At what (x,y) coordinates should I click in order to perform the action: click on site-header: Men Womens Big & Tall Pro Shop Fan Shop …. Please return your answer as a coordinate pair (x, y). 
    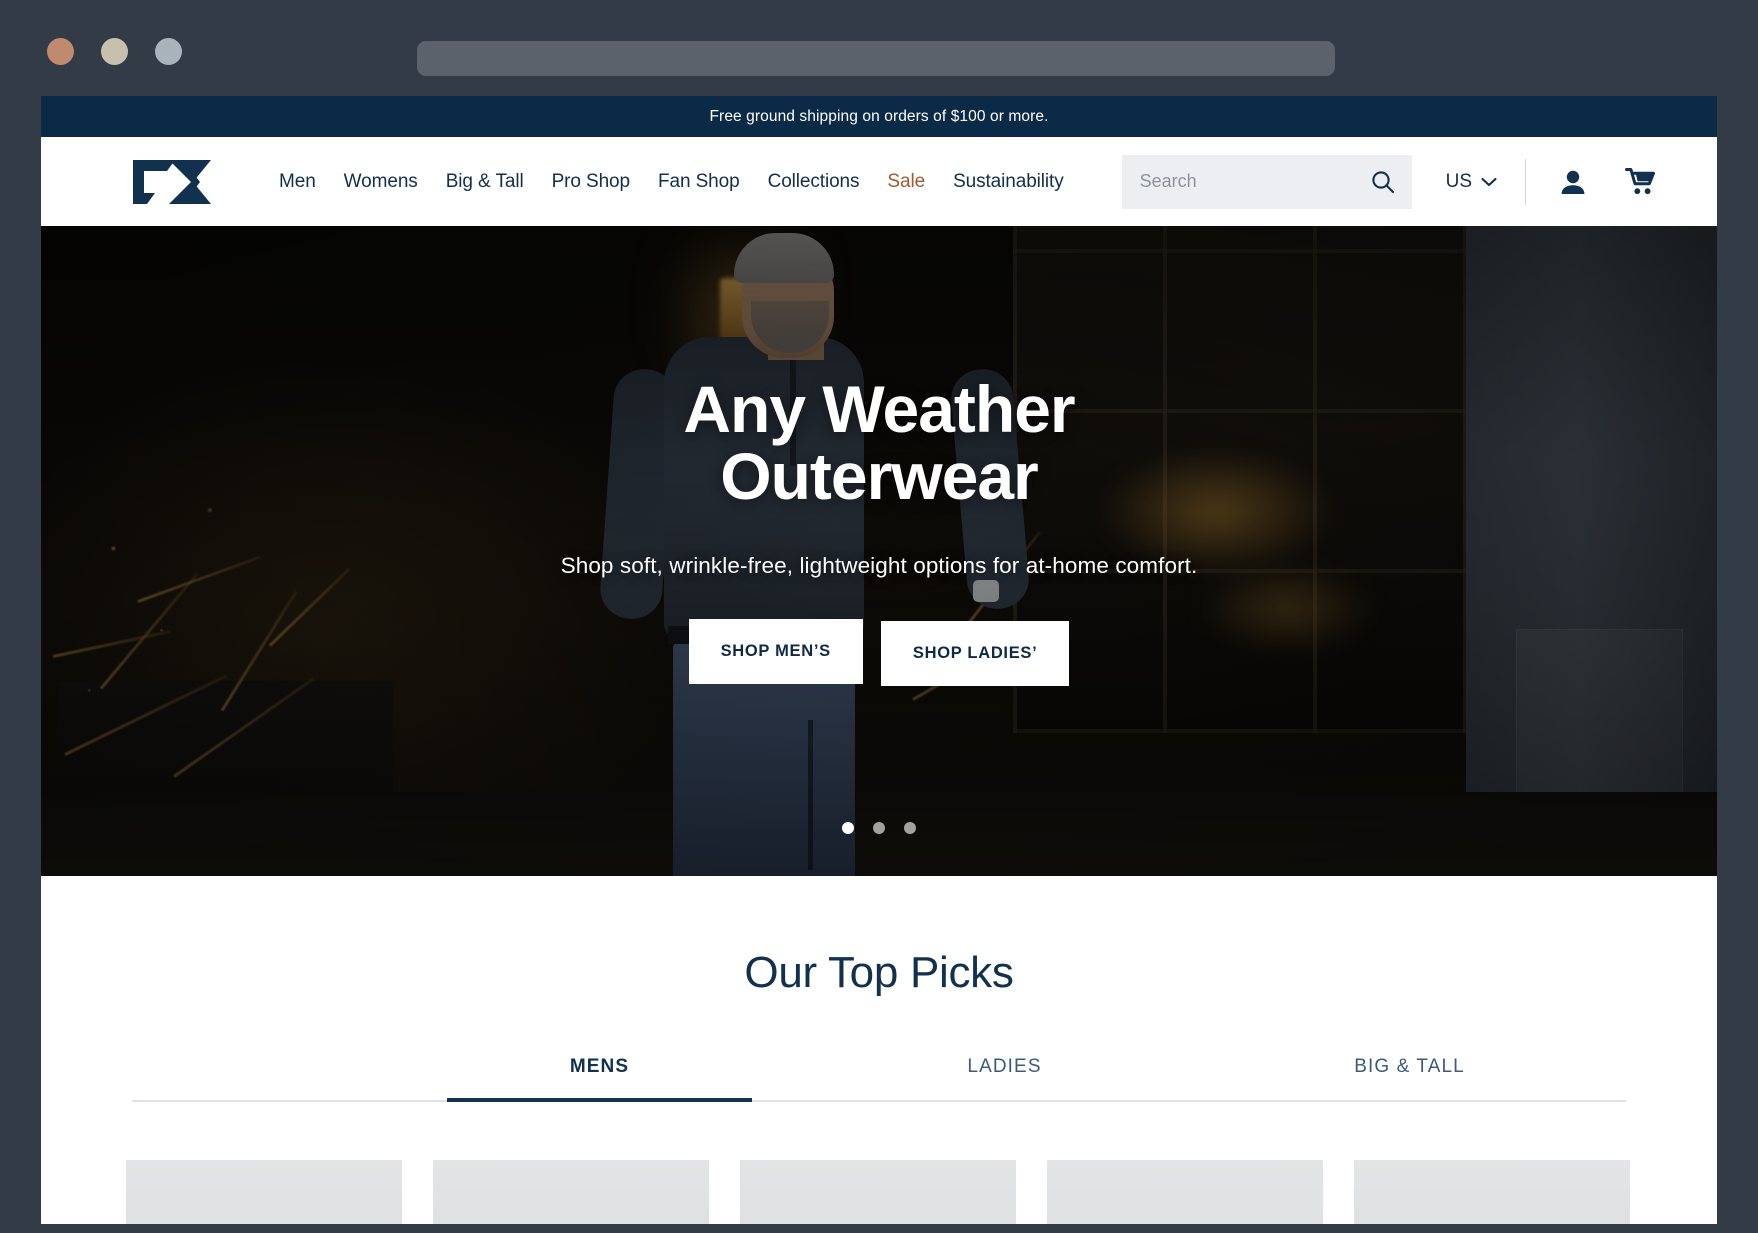
    Looking at the image, I should click on (879, 181).